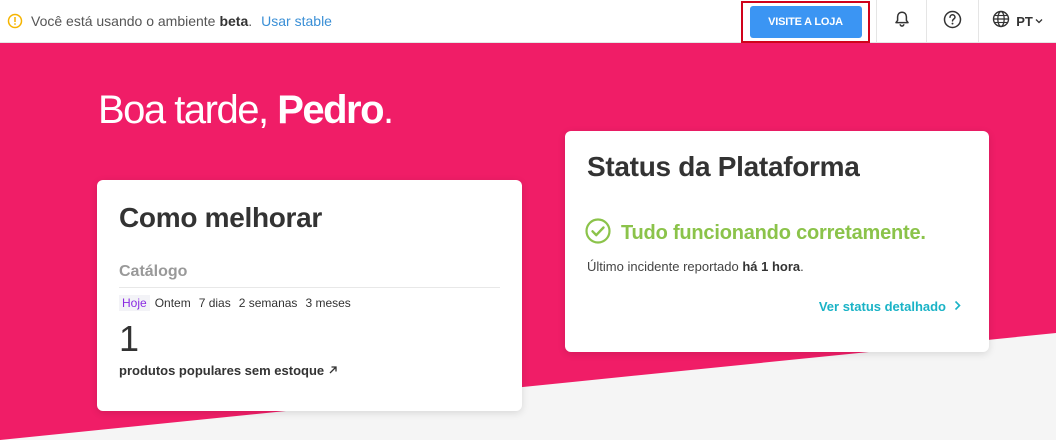  What do you see at coordinates (1024, 21) in the screenshot?
I see `language-label: PT` at bounding box center [1024, 21].